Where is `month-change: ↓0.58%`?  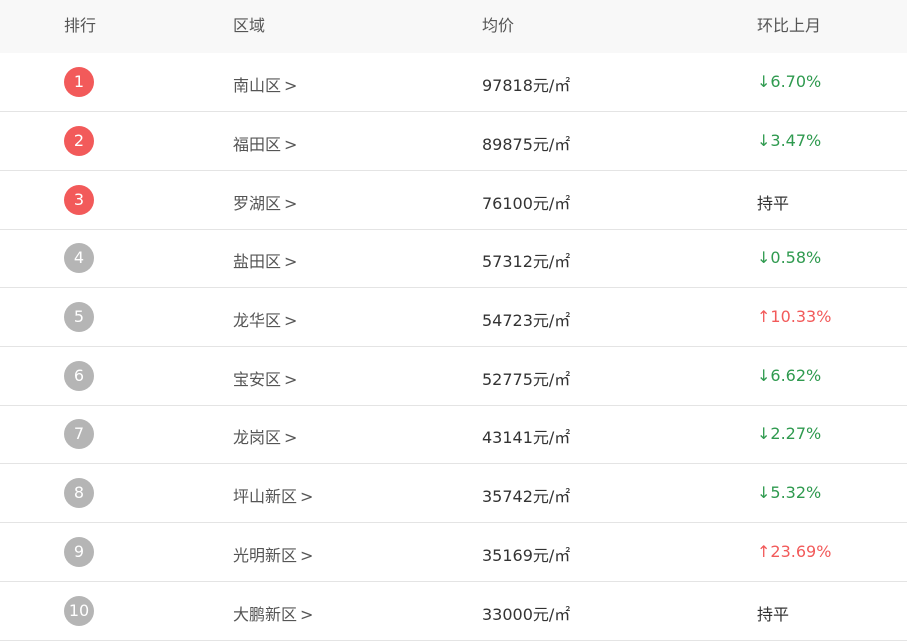 month-change: ↓0.58% is located at coordinates (789, 257).